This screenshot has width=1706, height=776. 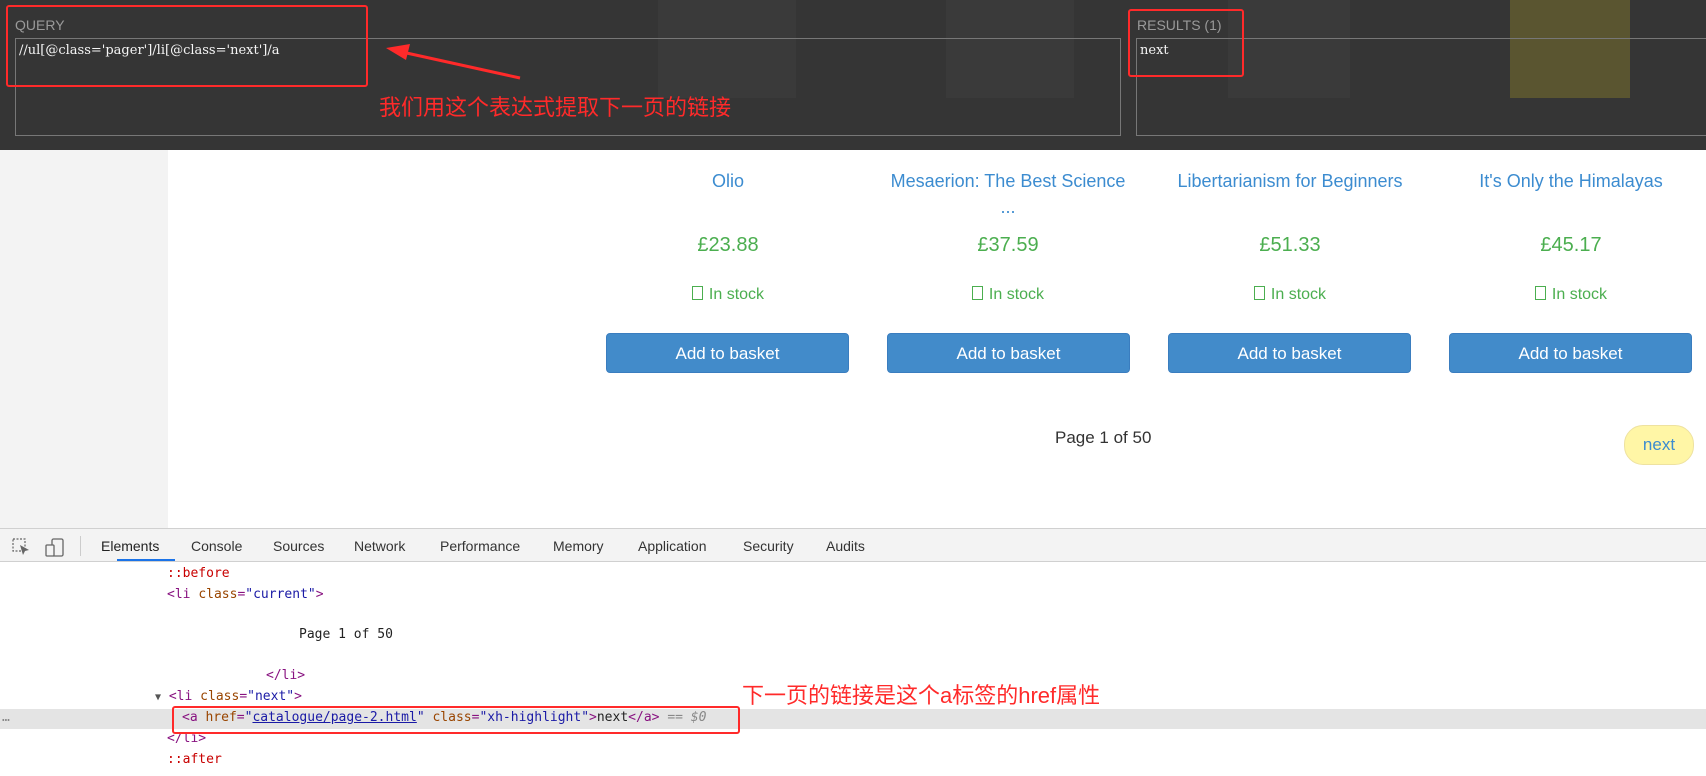 What do you see at coordinates (672, 546) in the screenshot?
I see `tab-application: Application` at bounding box center [672, 546].